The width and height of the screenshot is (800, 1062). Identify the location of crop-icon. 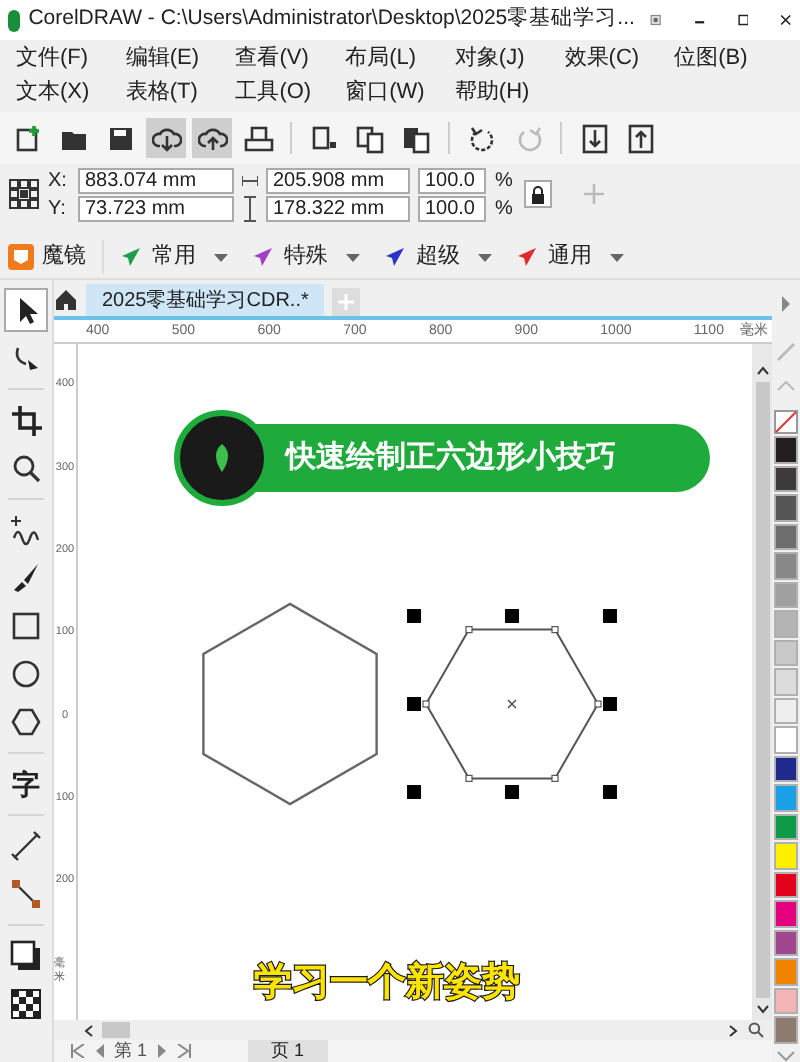
(26, 420).